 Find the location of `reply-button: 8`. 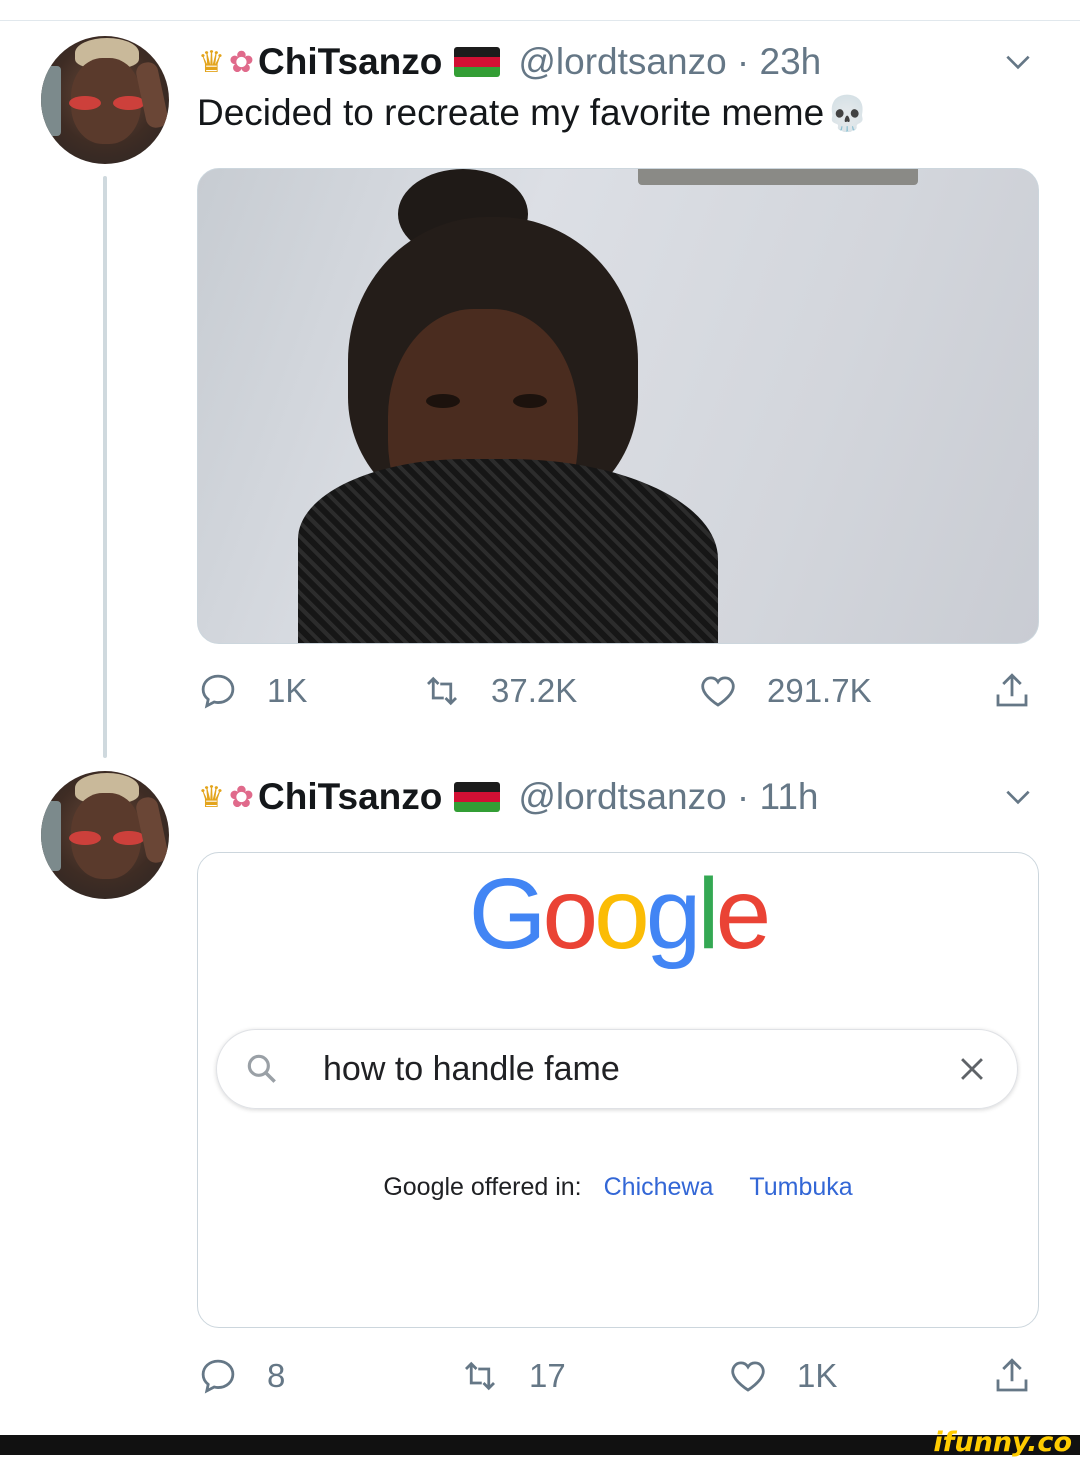

reply-button: 8 is located at coordinates (241, 1376).